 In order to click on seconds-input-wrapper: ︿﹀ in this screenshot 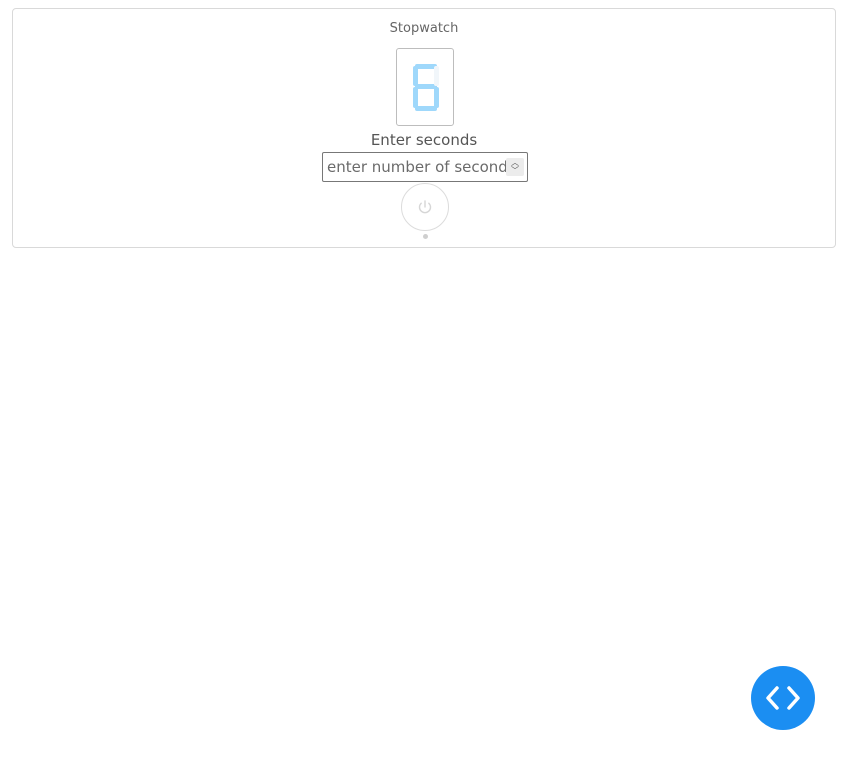, I will do `click(425, 167)`.